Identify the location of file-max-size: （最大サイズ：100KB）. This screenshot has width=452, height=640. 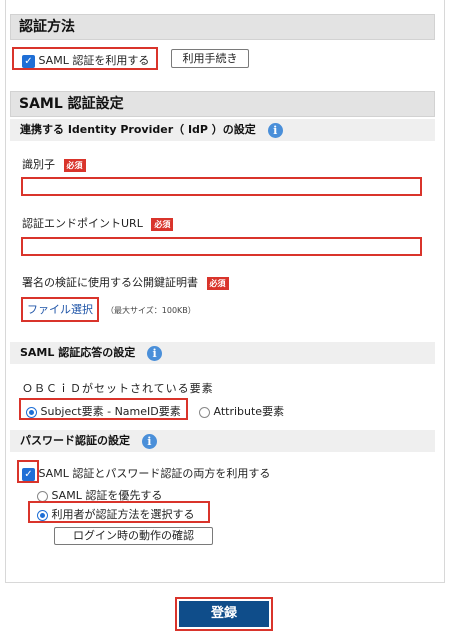
(151, 310).